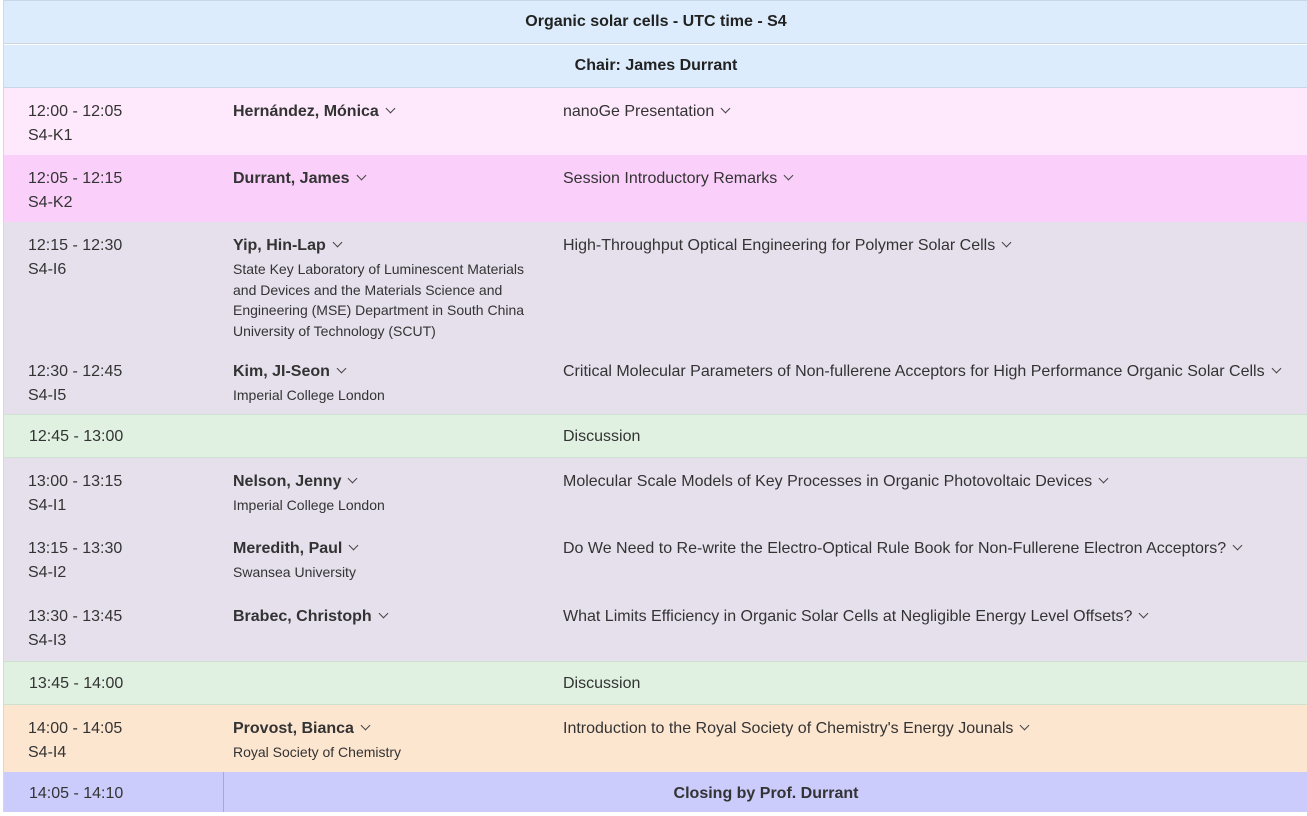 The image size is (1307, 816). I want to click on author-name-toggle: Durrant, James, so click(299, 179).